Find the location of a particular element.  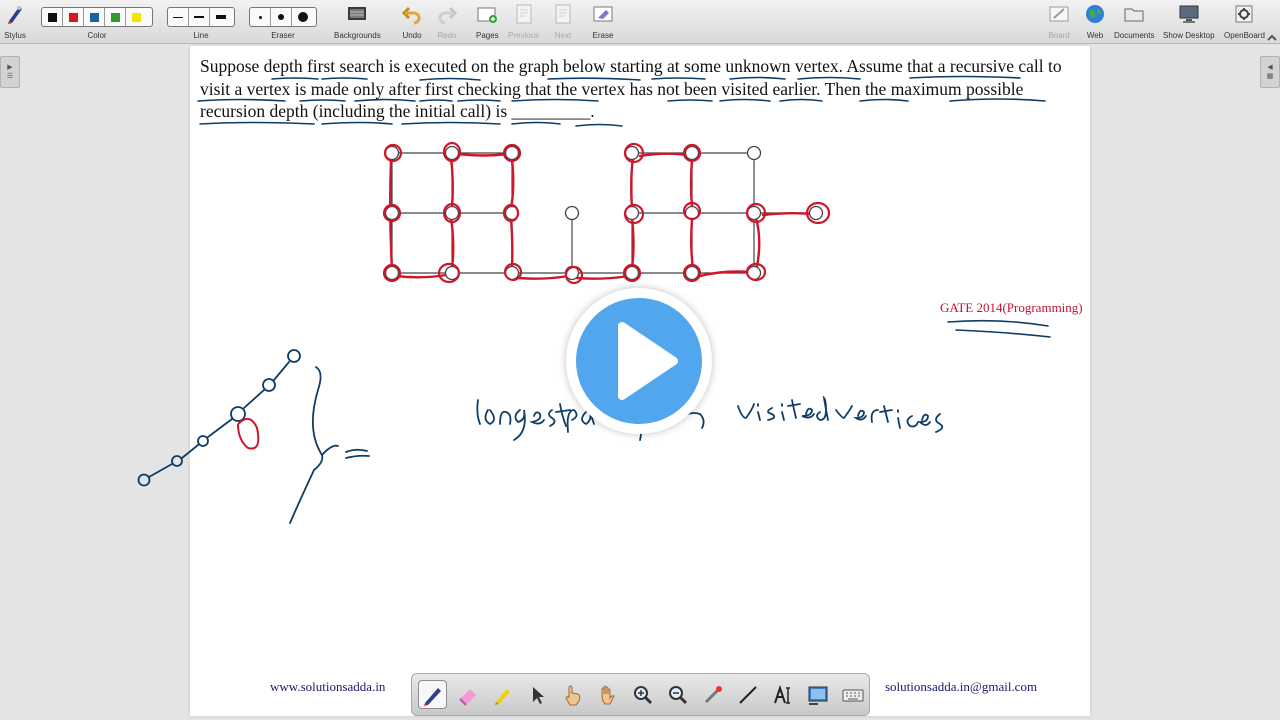

zoom-out-tool-button is located at coordinates (677, 694).